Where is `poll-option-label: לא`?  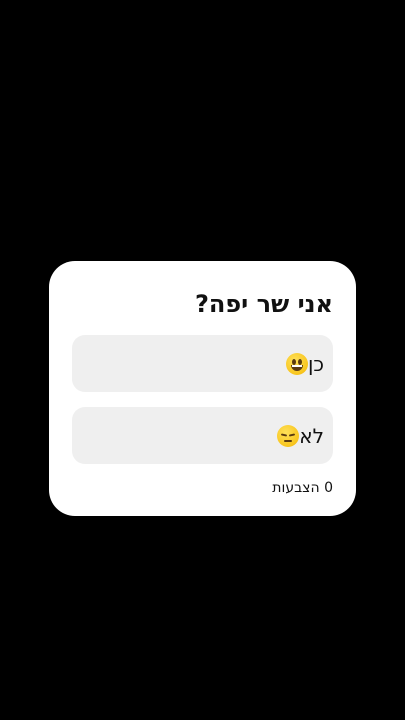 poll-option-label: לא is located at coordinates (311, 435).